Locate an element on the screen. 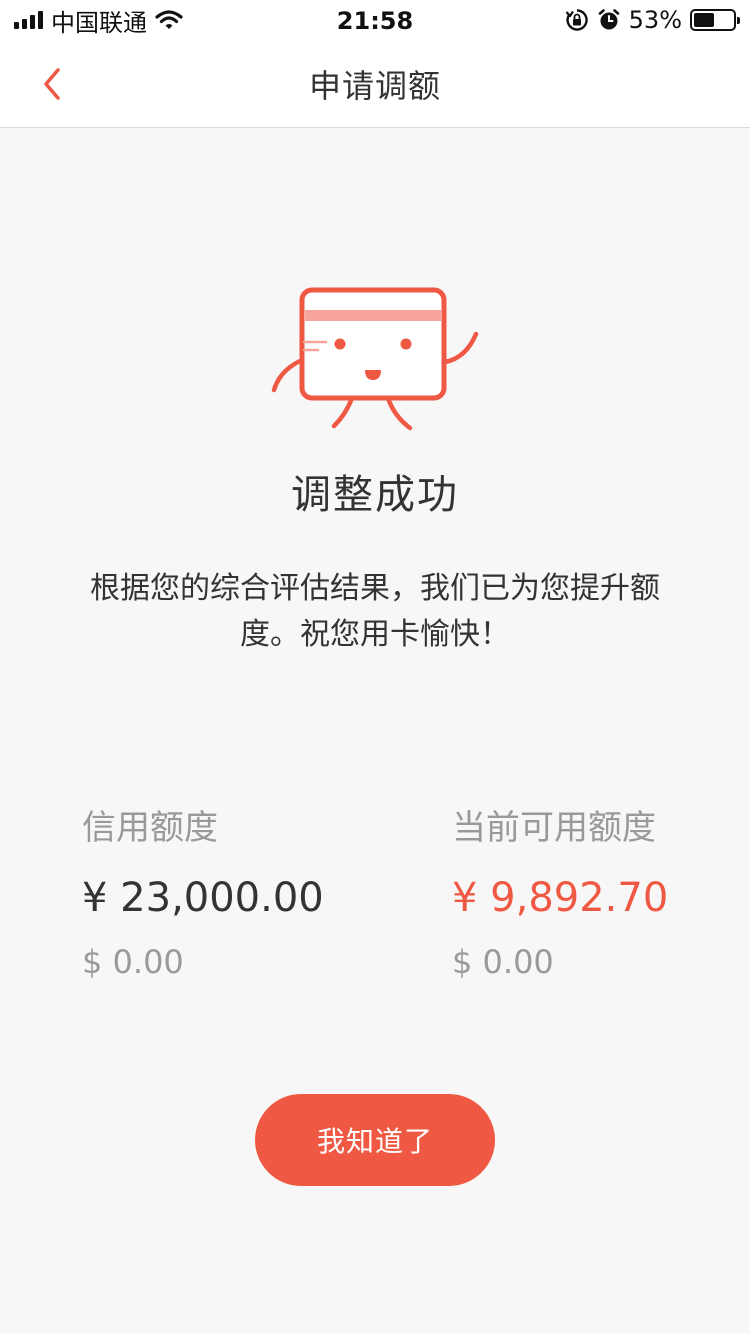  credit-limit-cny: ¥ 23,000.00 is located at coordinates (203, 898).